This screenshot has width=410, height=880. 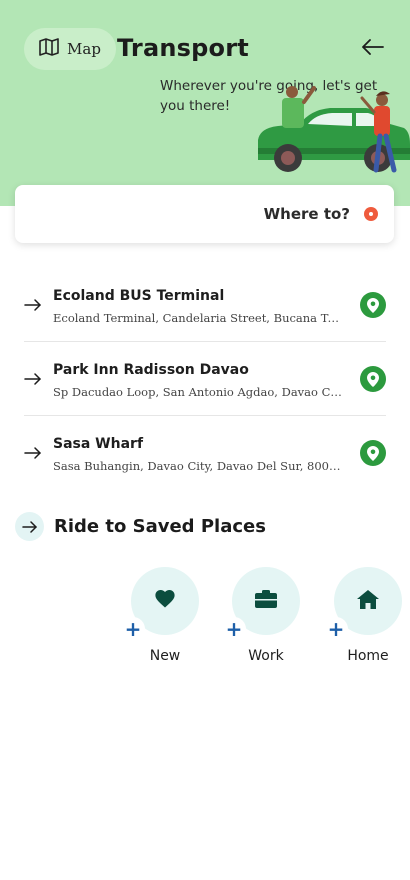 I want to click on back-button, so click(x=373, y=49).